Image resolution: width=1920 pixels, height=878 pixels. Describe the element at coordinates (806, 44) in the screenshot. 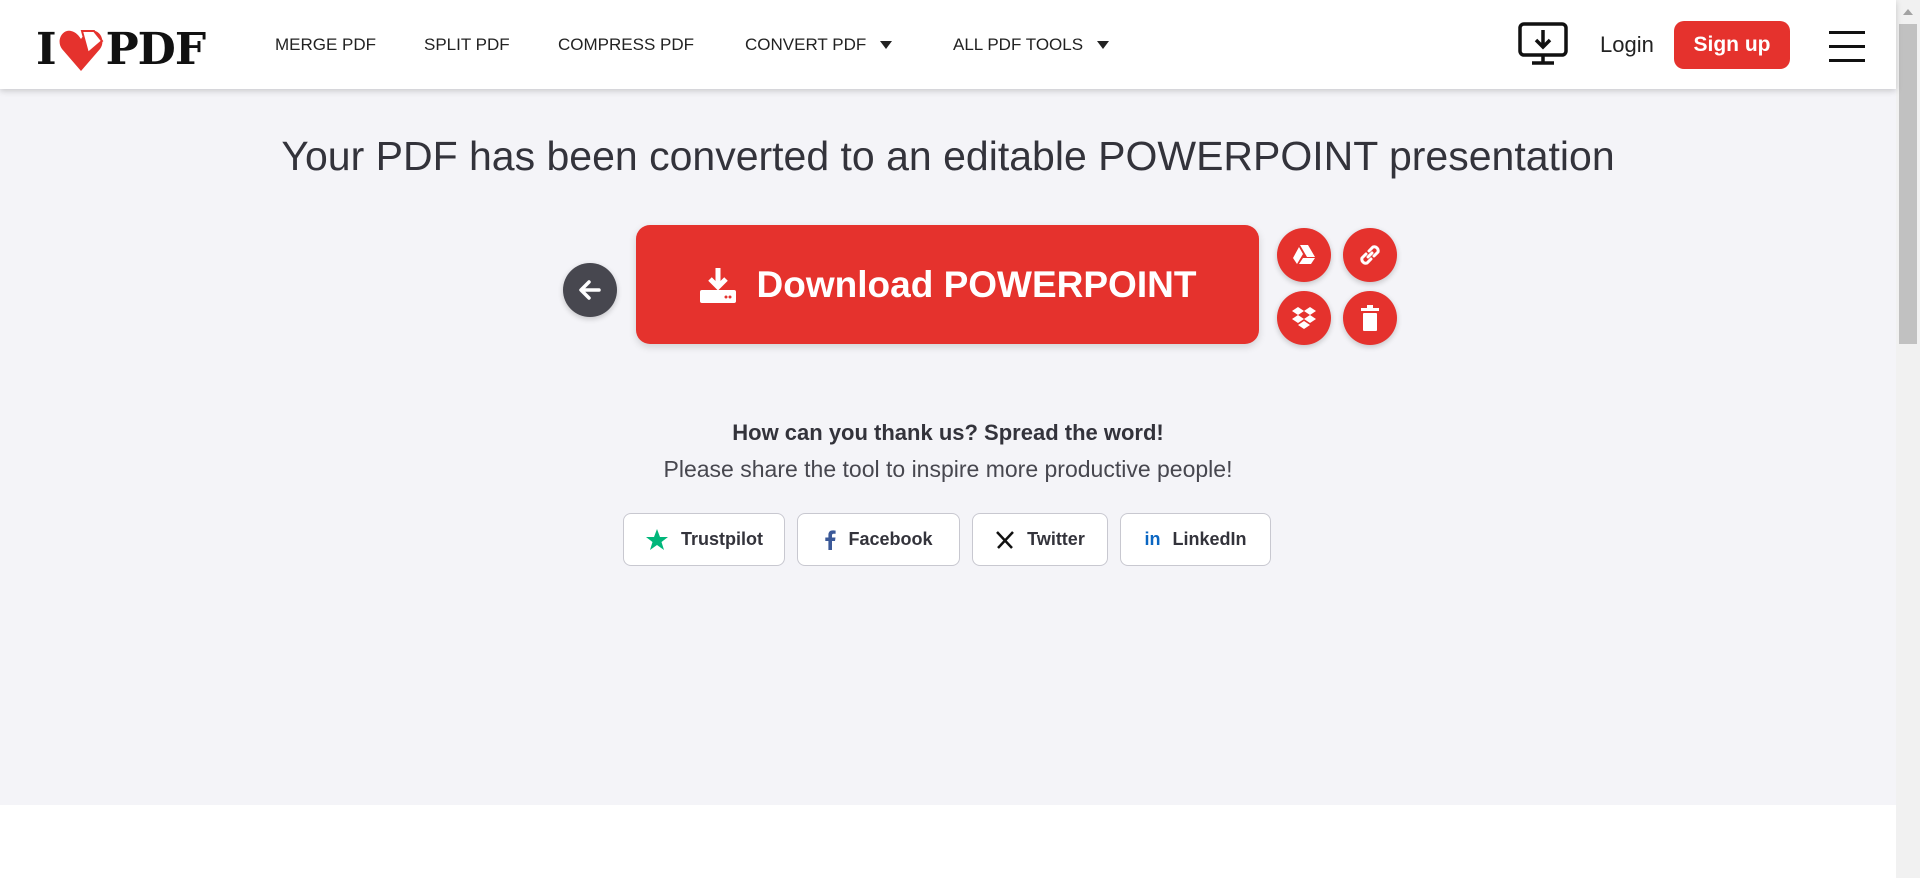

I see `nav-label: CONVERT PDF` at that location.